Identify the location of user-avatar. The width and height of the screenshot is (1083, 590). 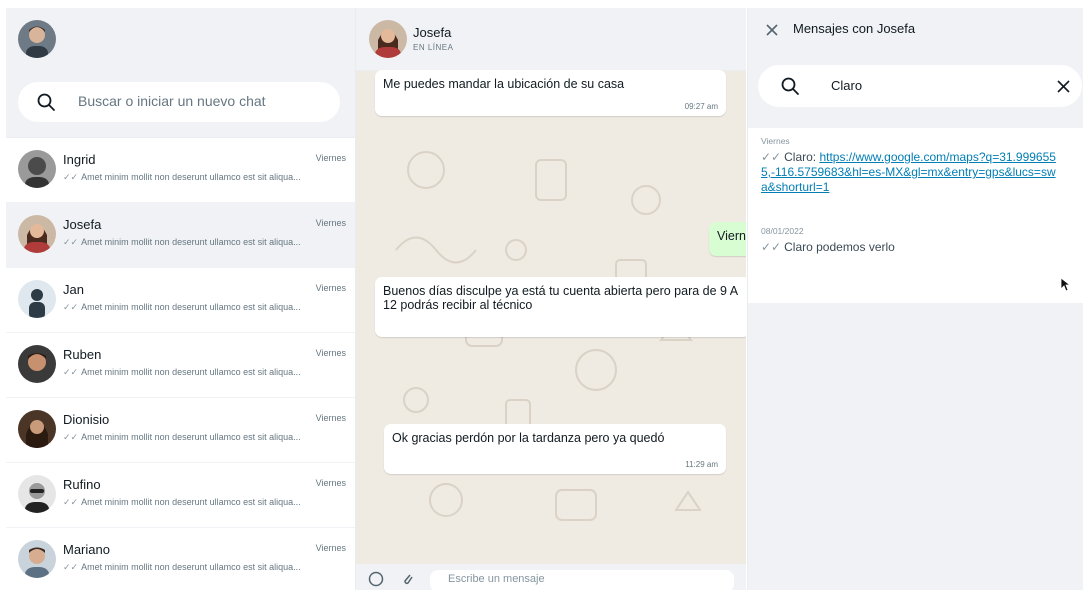
(37, 39).